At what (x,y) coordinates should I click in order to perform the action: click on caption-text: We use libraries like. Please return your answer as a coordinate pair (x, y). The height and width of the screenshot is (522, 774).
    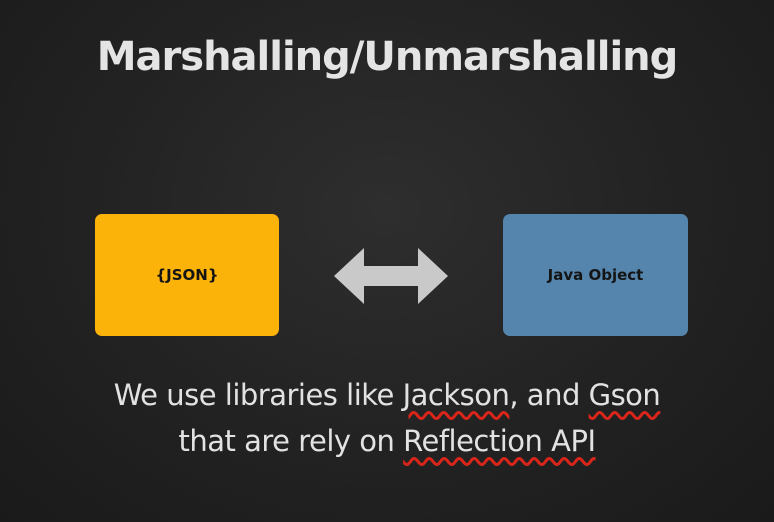
    Looking at the image, I should click on (258, 395).